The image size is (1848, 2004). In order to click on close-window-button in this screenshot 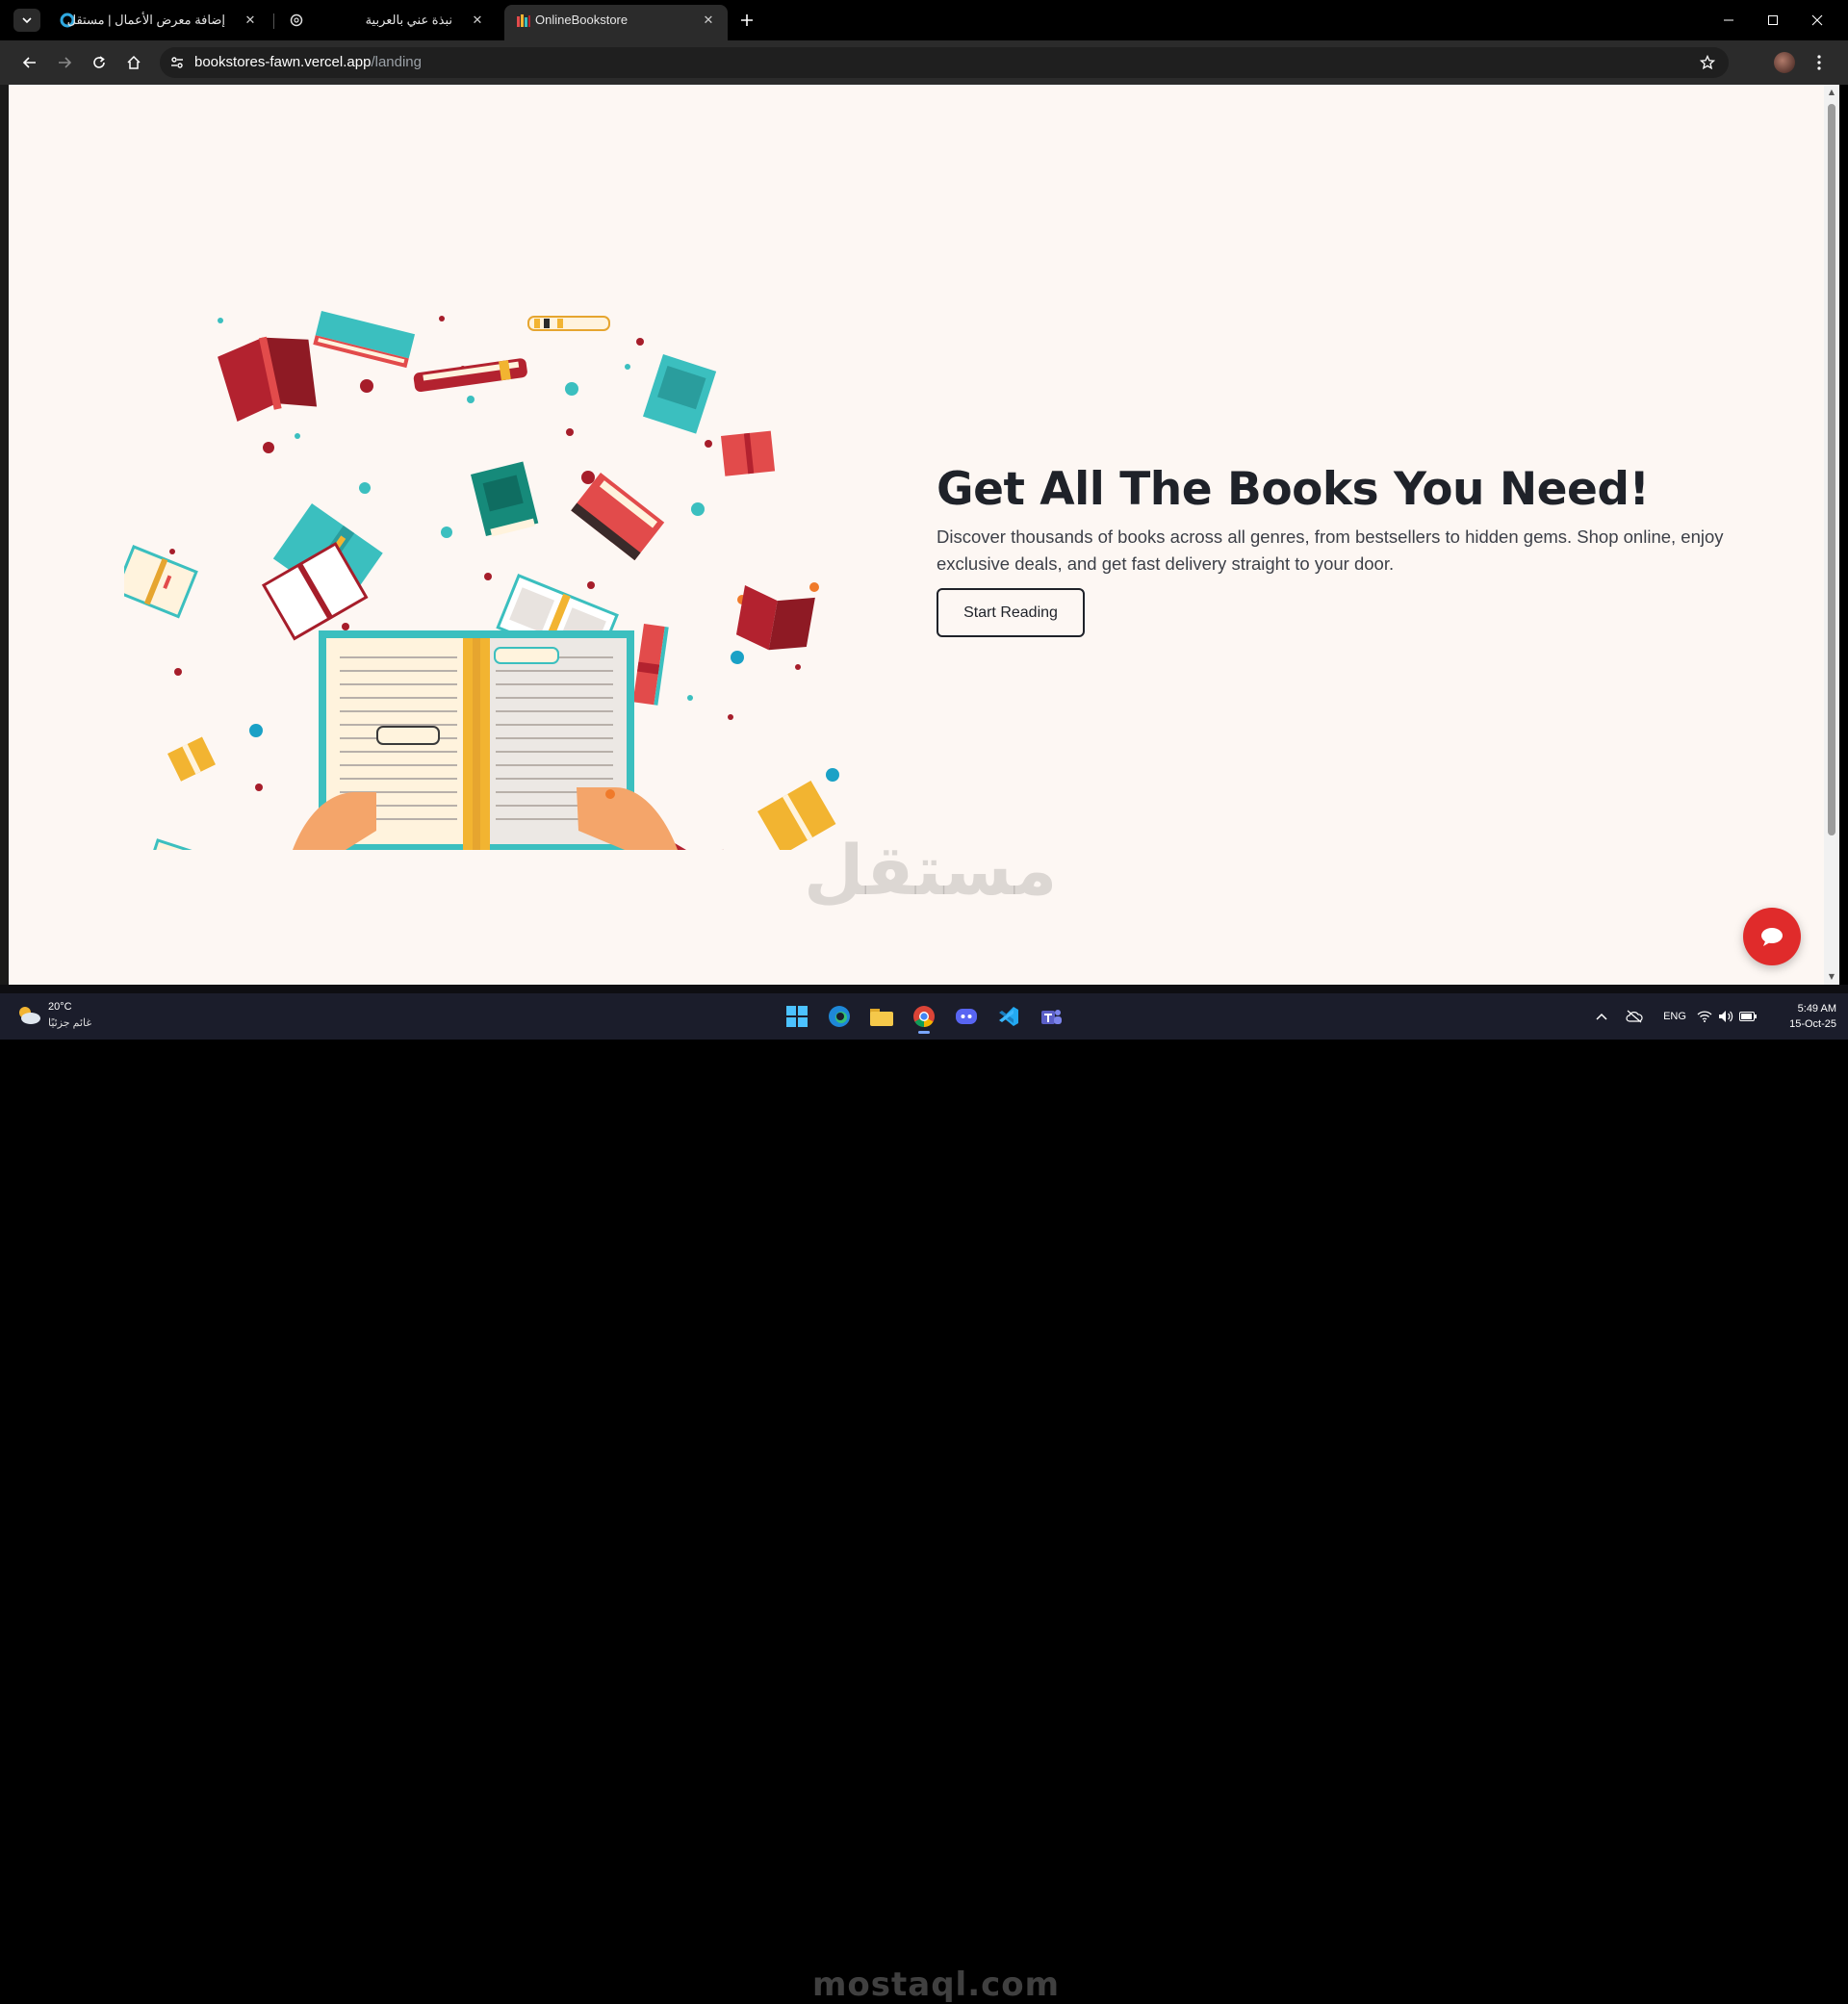, I will do `click(1817, 20)`.